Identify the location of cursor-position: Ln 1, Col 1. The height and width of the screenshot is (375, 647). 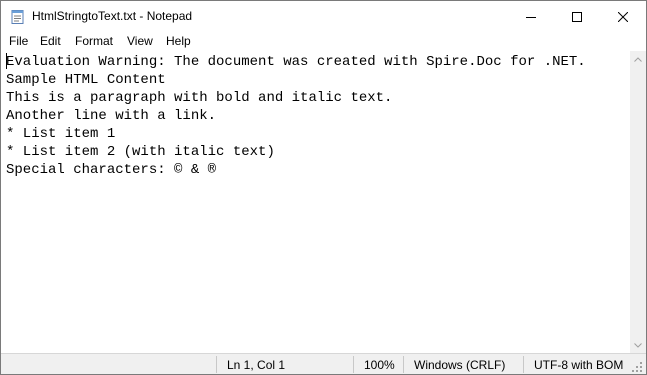
(256, 365).